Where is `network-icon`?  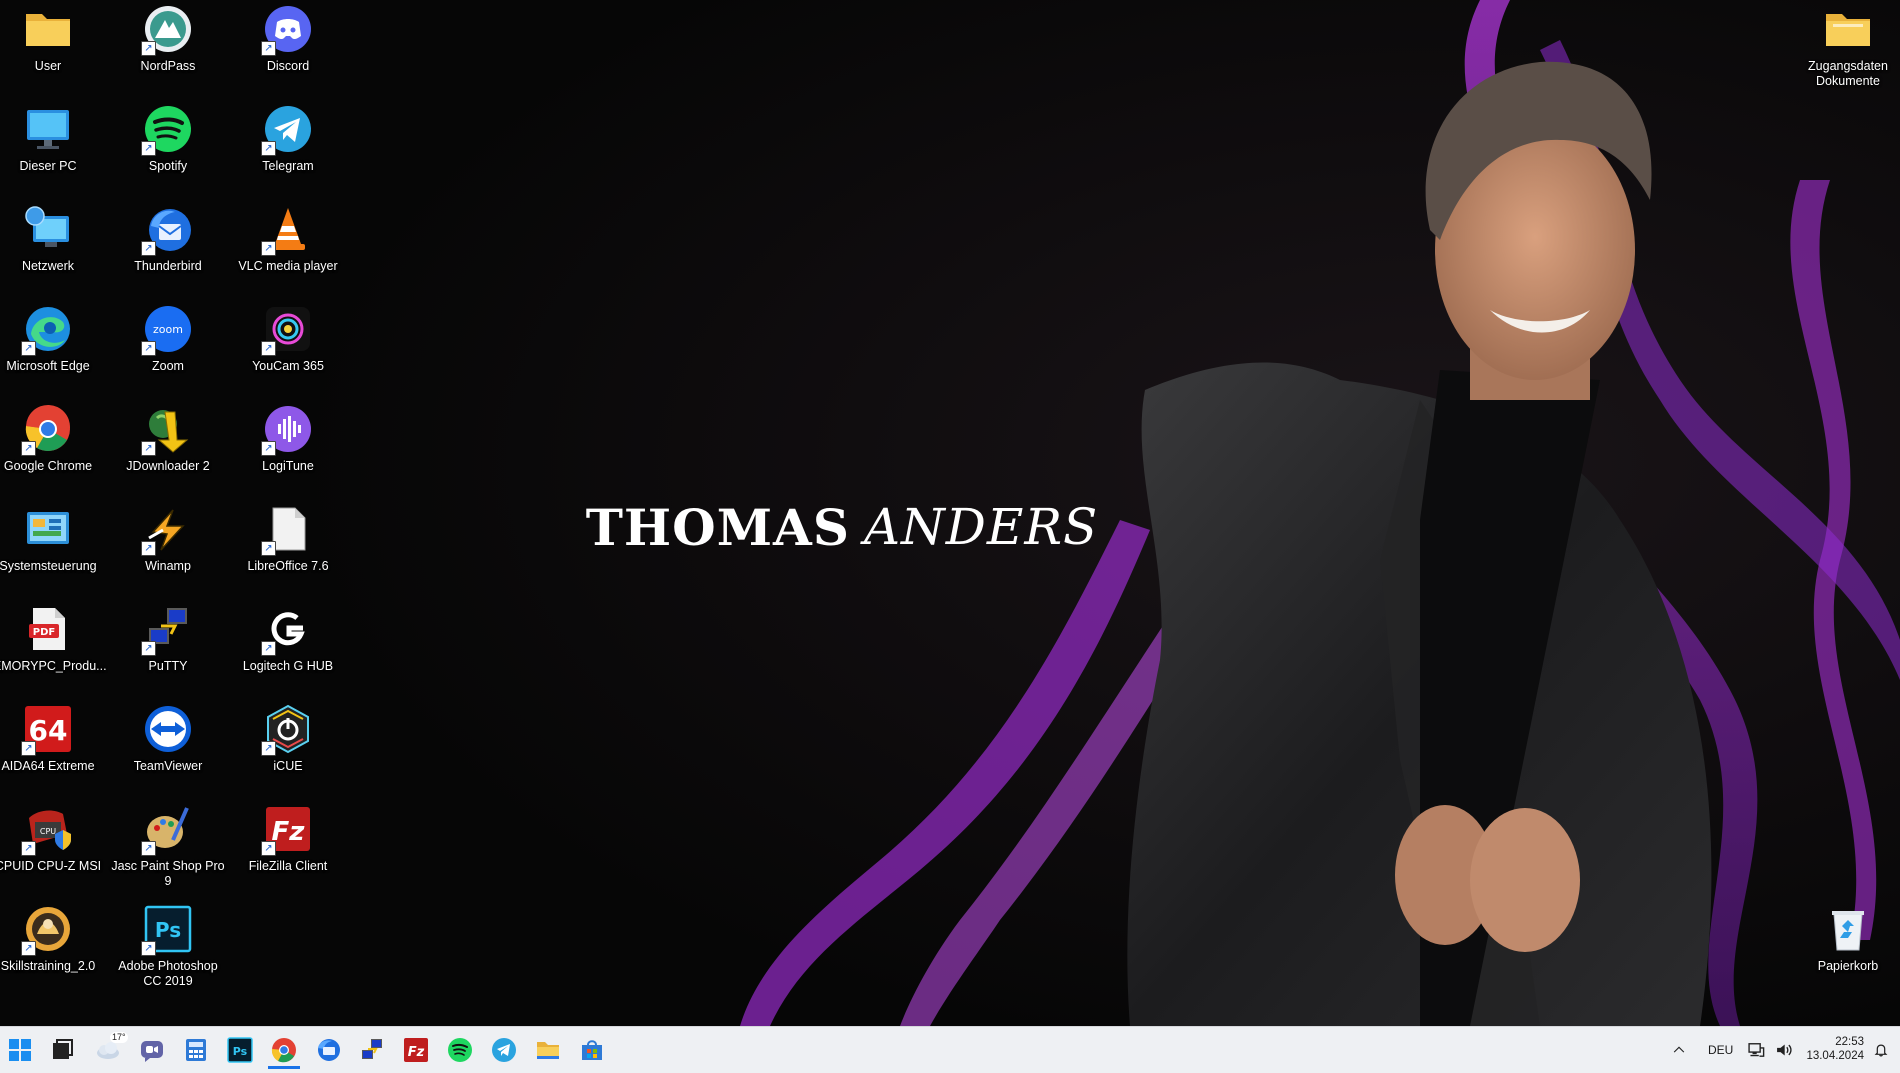
network-icon is located at coordinates (47, 226).